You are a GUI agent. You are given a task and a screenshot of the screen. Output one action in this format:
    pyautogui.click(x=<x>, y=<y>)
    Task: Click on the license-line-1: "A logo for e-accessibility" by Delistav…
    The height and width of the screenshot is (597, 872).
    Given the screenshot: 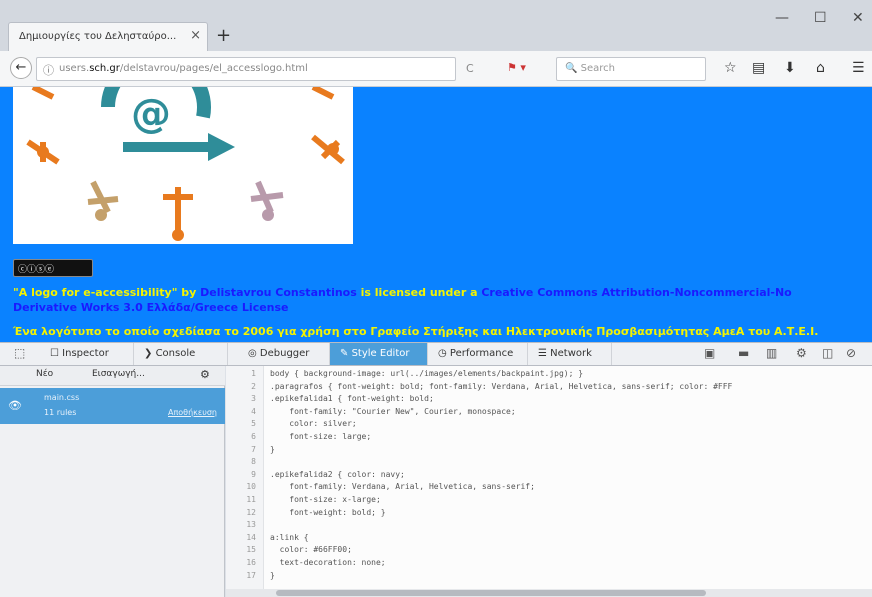 What is the action you would take?
    pyautogui.click(x=402, y=292)
    